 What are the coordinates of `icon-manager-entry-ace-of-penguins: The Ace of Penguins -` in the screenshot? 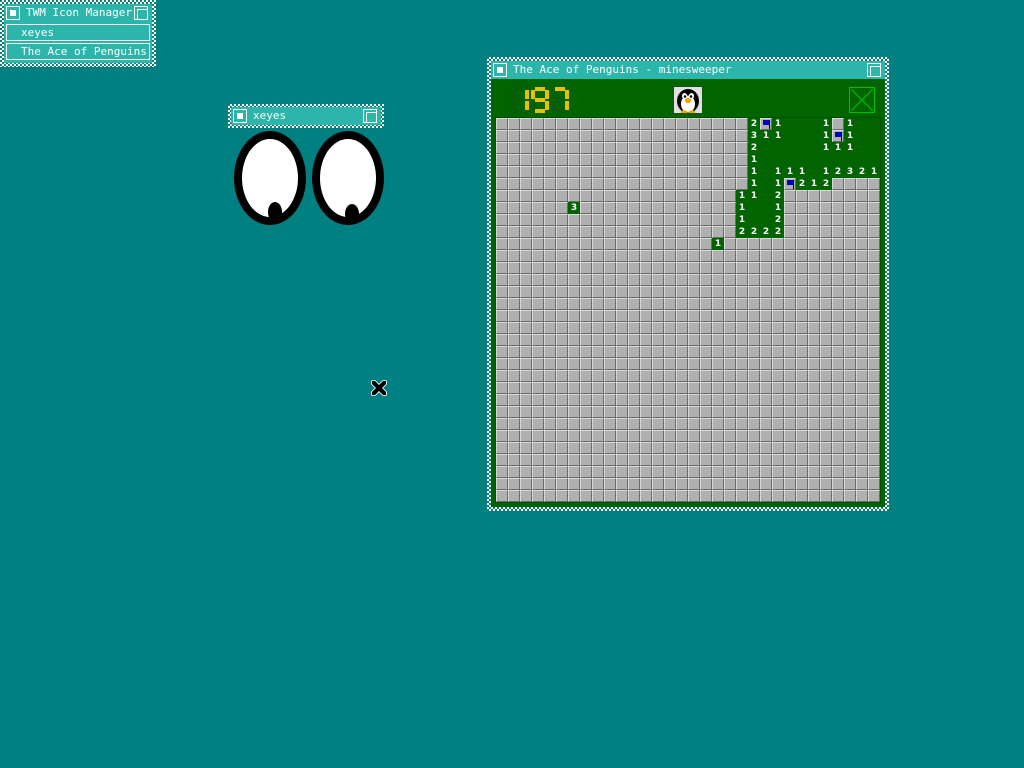 It's located at (78, 51).